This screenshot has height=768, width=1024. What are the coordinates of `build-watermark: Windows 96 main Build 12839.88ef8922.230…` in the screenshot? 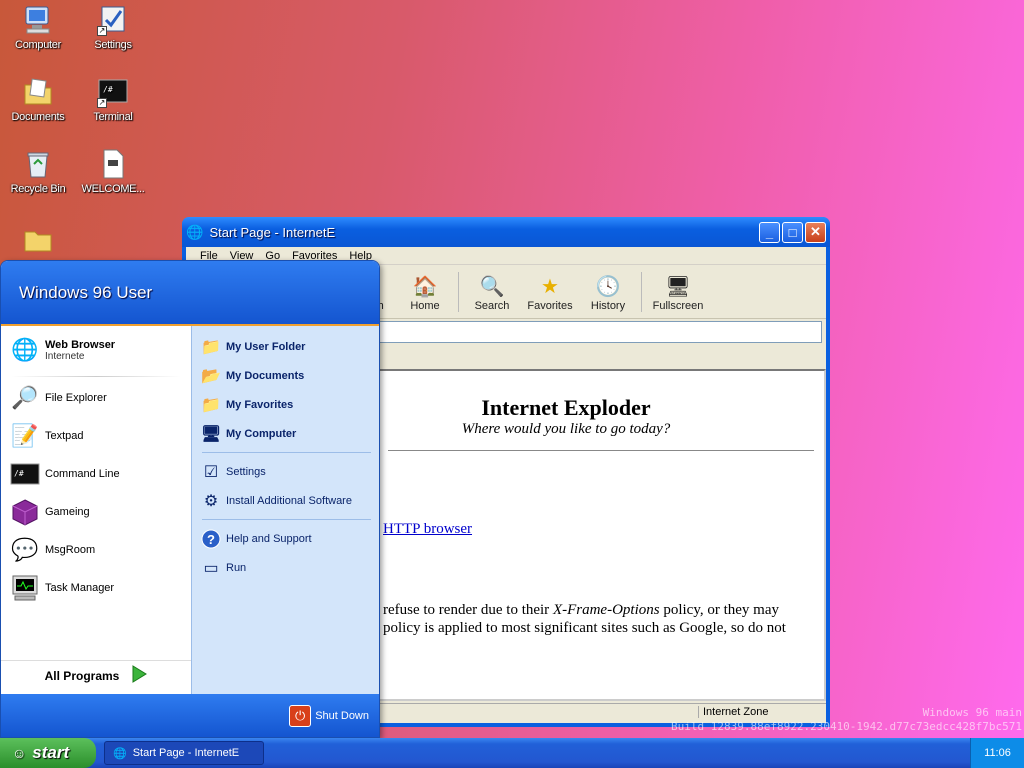 It's located at (846, 719).